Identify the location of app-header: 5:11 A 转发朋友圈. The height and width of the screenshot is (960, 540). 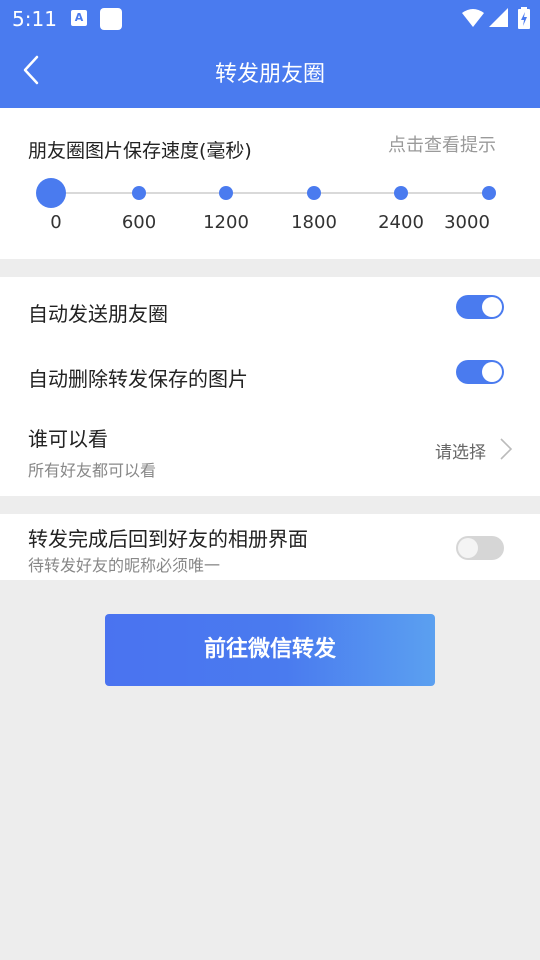
(270, 54).